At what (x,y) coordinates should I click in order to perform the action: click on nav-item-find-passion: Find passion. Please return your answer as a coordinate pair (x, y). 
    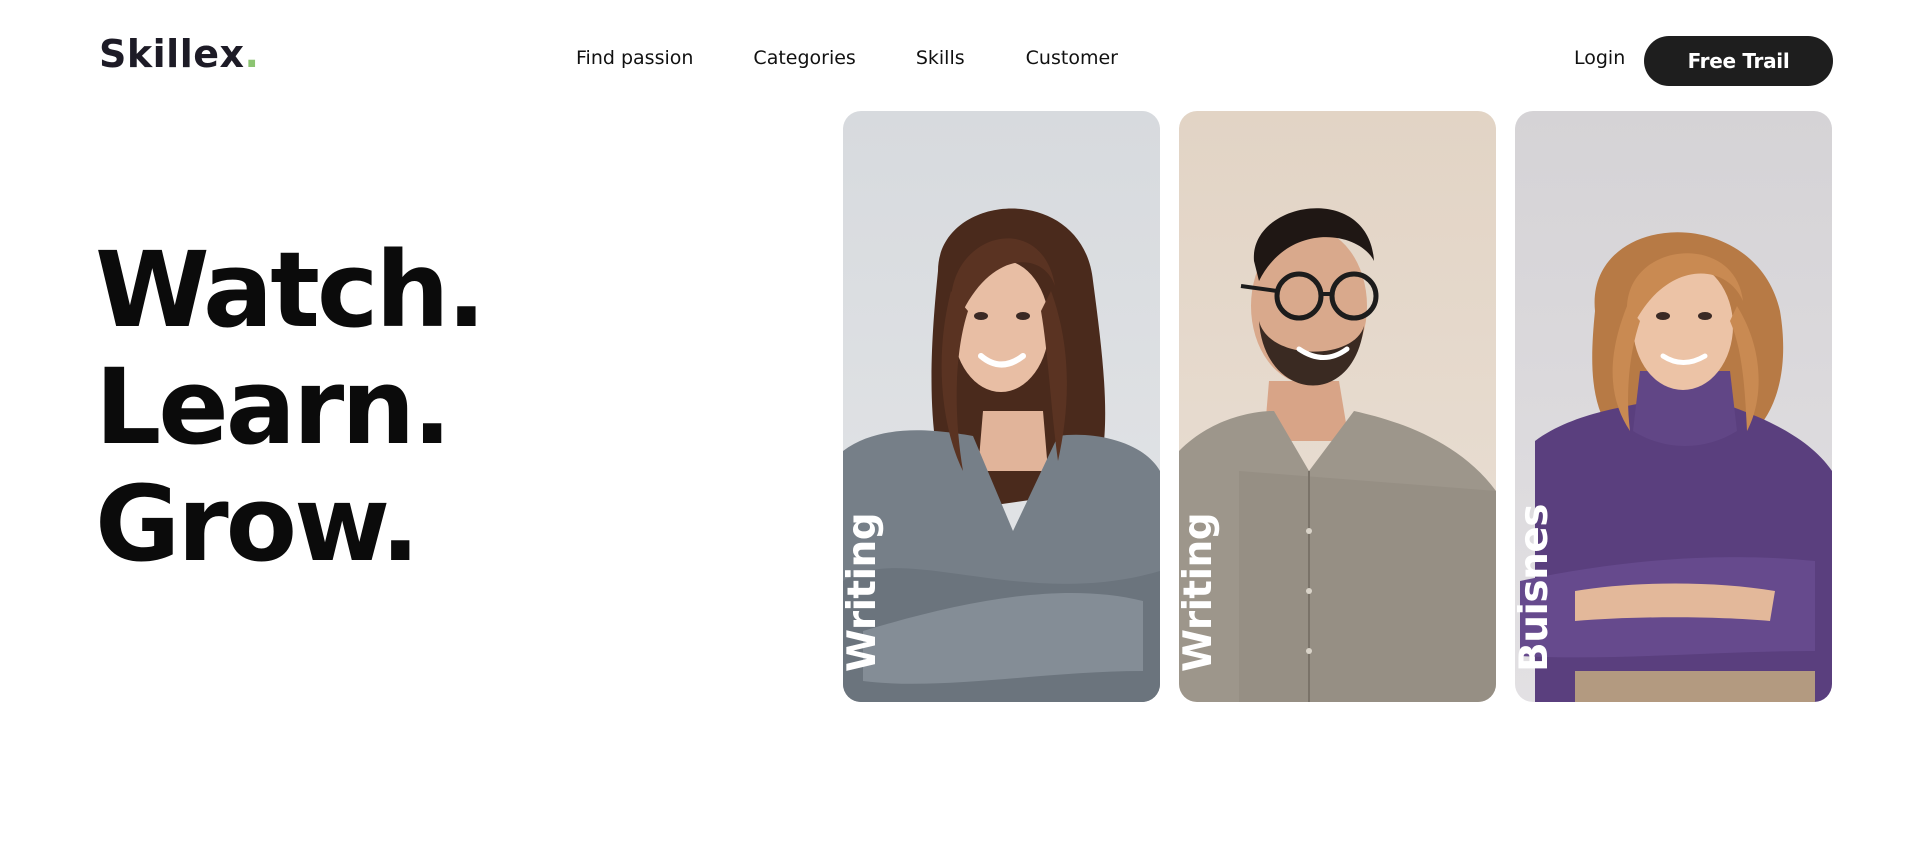
    Looking at the image, I should click on (634, 58).